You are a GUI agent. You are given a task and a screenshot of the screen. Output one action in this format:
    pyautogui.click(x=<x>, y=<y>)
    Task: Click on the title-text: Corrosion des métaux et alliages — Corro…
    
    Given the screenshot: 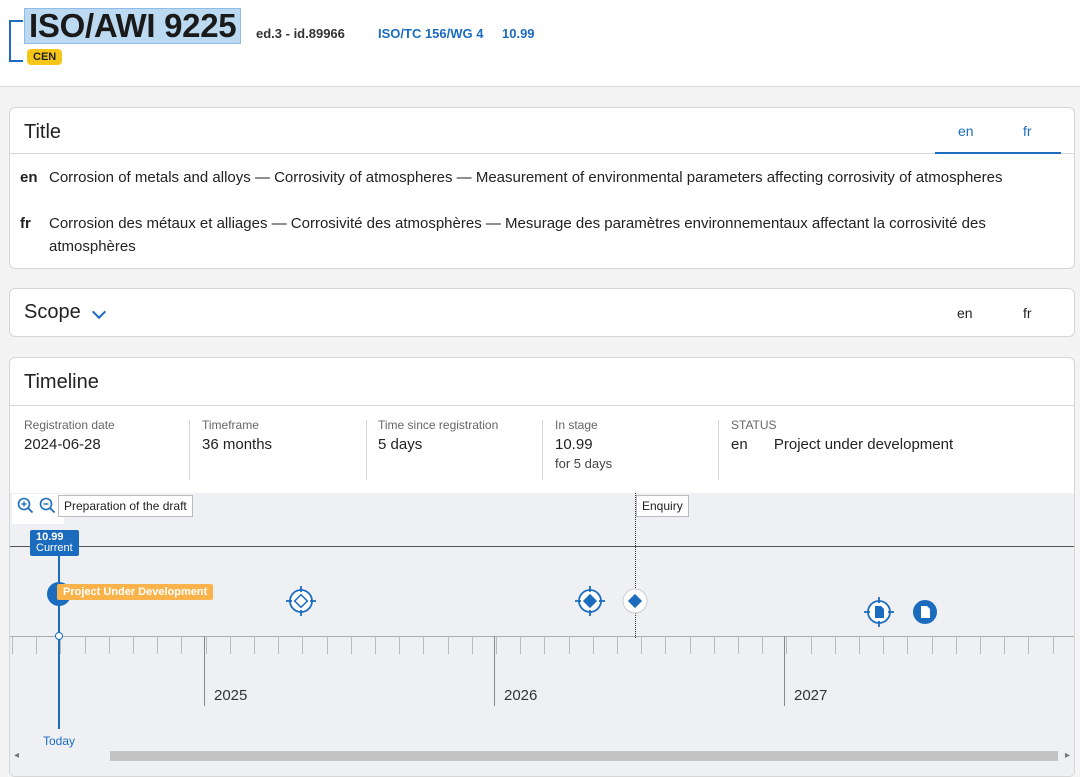 What is the action you would take?
    pyautogui.click(x=517, y=235)
    